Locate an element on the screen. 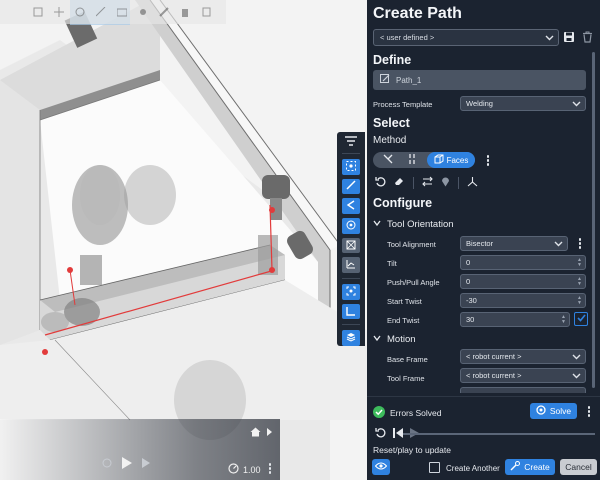 Image resolution: width=600 pixels, height=480 pixels. path-playback-track is located at coordinates (499, 434).